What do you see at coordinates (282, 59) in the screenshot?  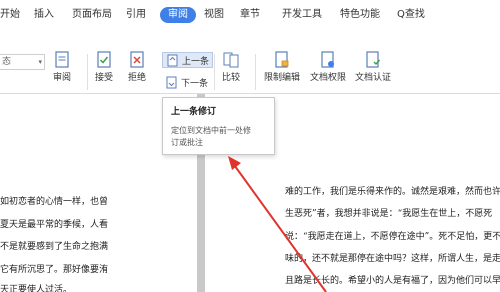 I see `restrict-editing-icon` at bounding box center [282, 59].